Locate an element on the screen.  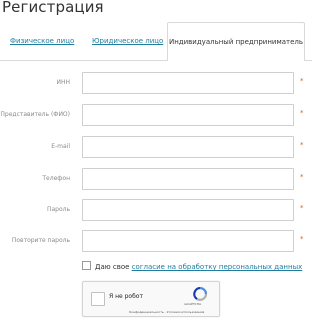
representative-label: Представитель (ФИО) is located at coordinates (35, 114).